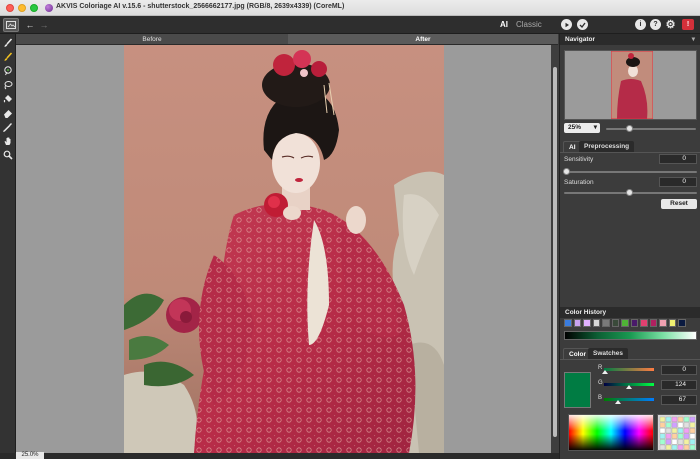  I want to click on tab-preprocessing: Preprocessing, so click(607, 146).